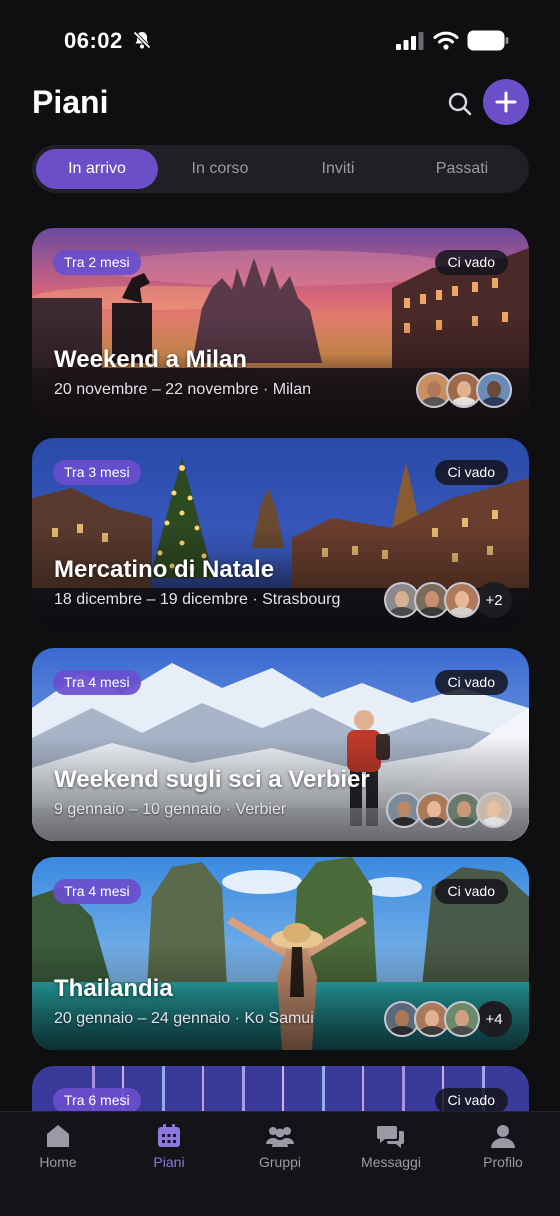 This screenshot has height=1216, width=560. I want to click on nav-home: Home, so click(58, 1146).